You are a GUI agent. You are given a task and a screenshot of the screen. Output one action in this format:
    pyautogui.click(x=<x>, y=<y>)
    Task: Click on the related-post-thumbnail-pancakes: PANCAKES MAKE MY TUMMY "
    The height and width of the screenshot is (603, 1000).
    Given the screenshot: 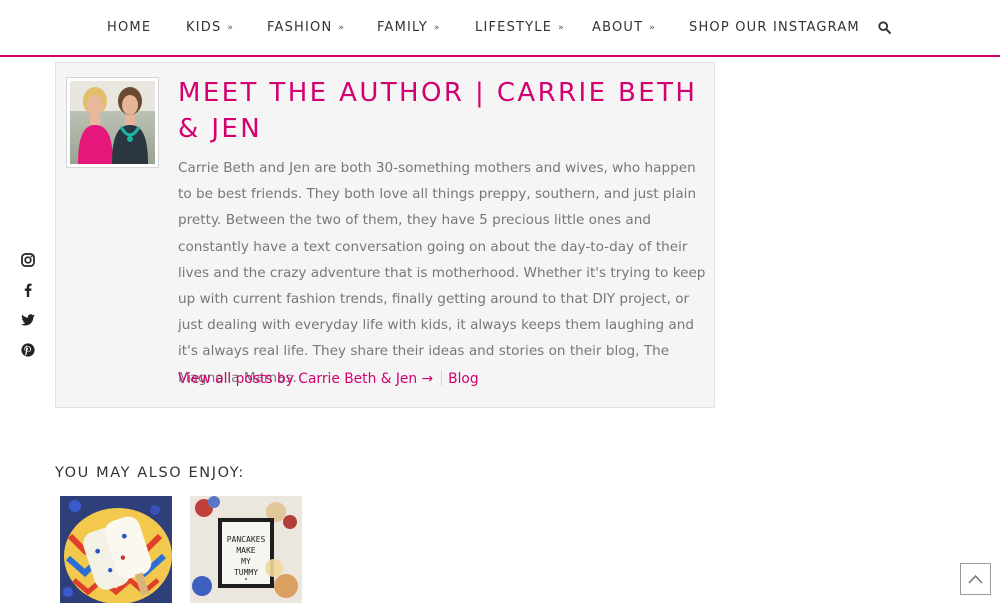 What is the action you would take?
    pyautogui.click(x=246, y=549)
    